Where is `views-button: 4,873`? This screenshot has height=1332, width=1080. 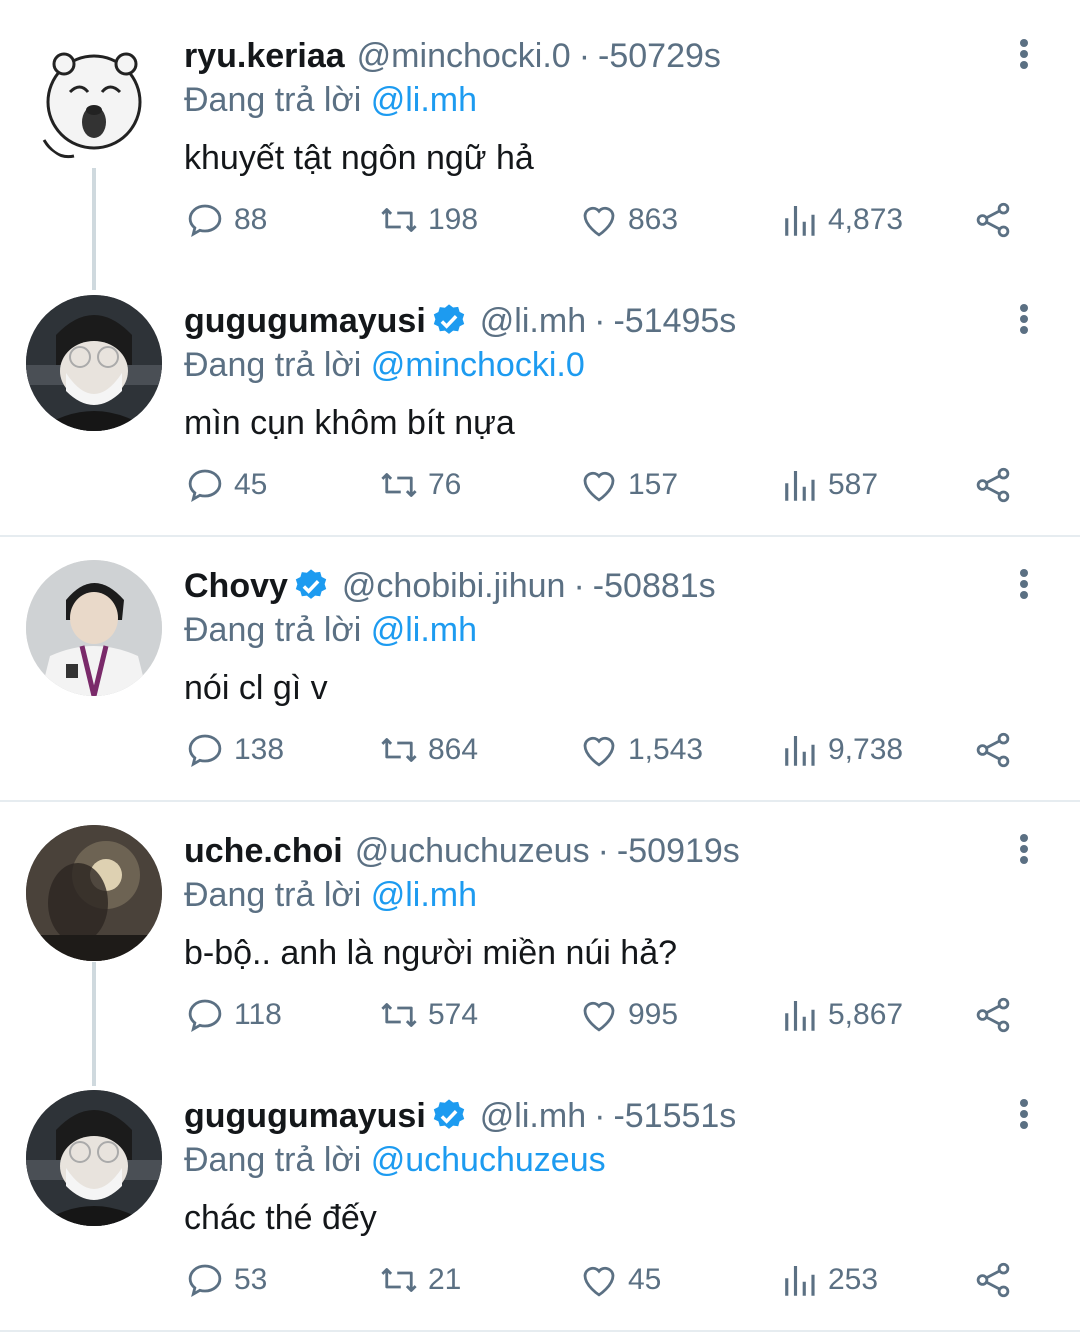
views-button: 4,873 is located at coordinates (840, 220).